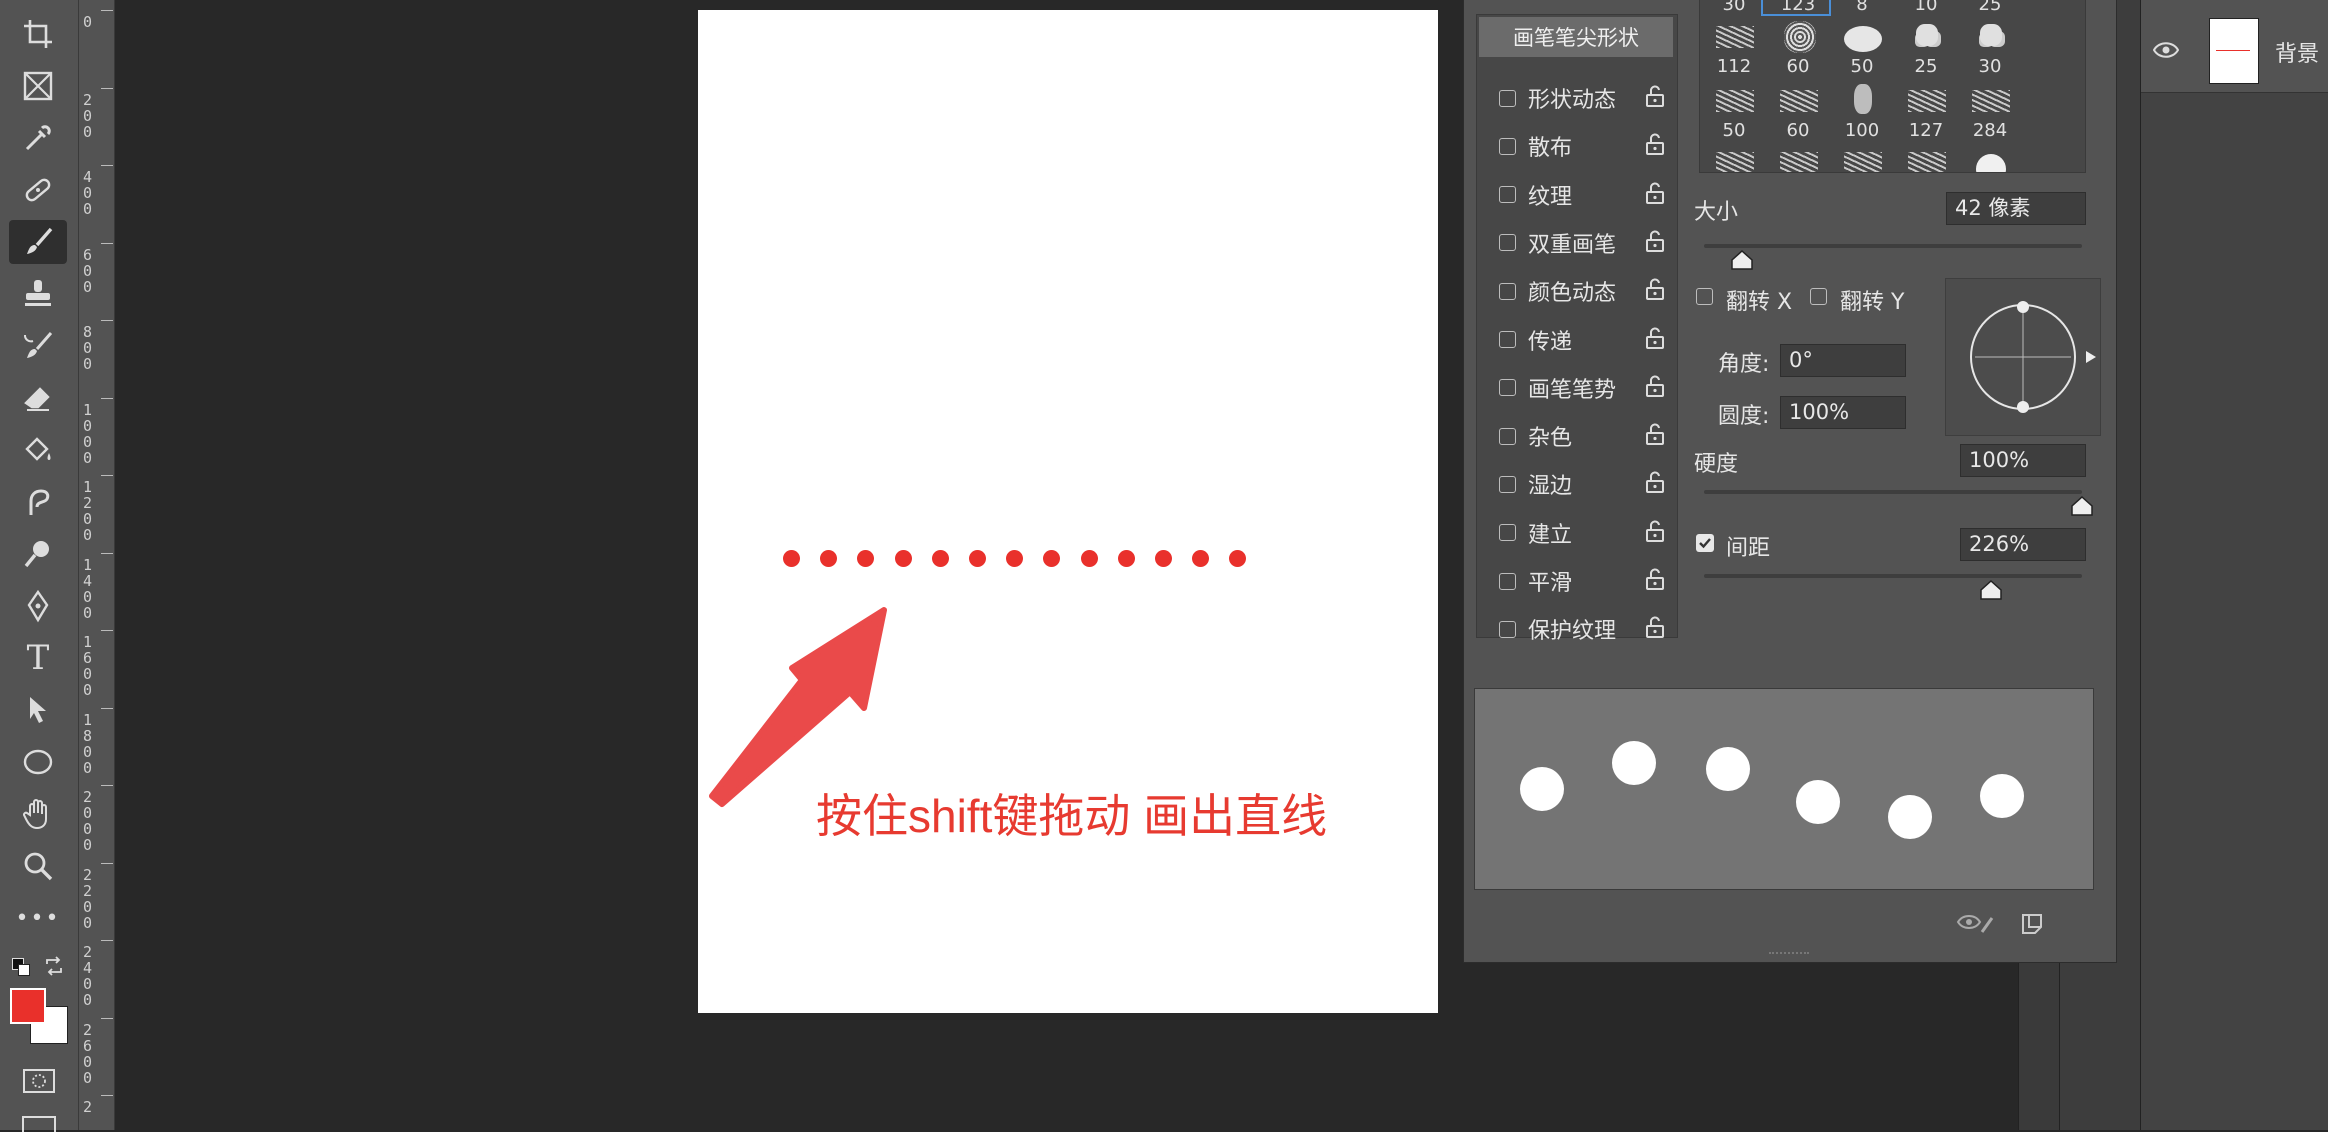 Image resolution: width=2328 pixels, height=1132 pixels. What do you see at coordinates (38, 294) in the screenshot?
I see `clone-stamp-icon` at bounding box center [38, 294].